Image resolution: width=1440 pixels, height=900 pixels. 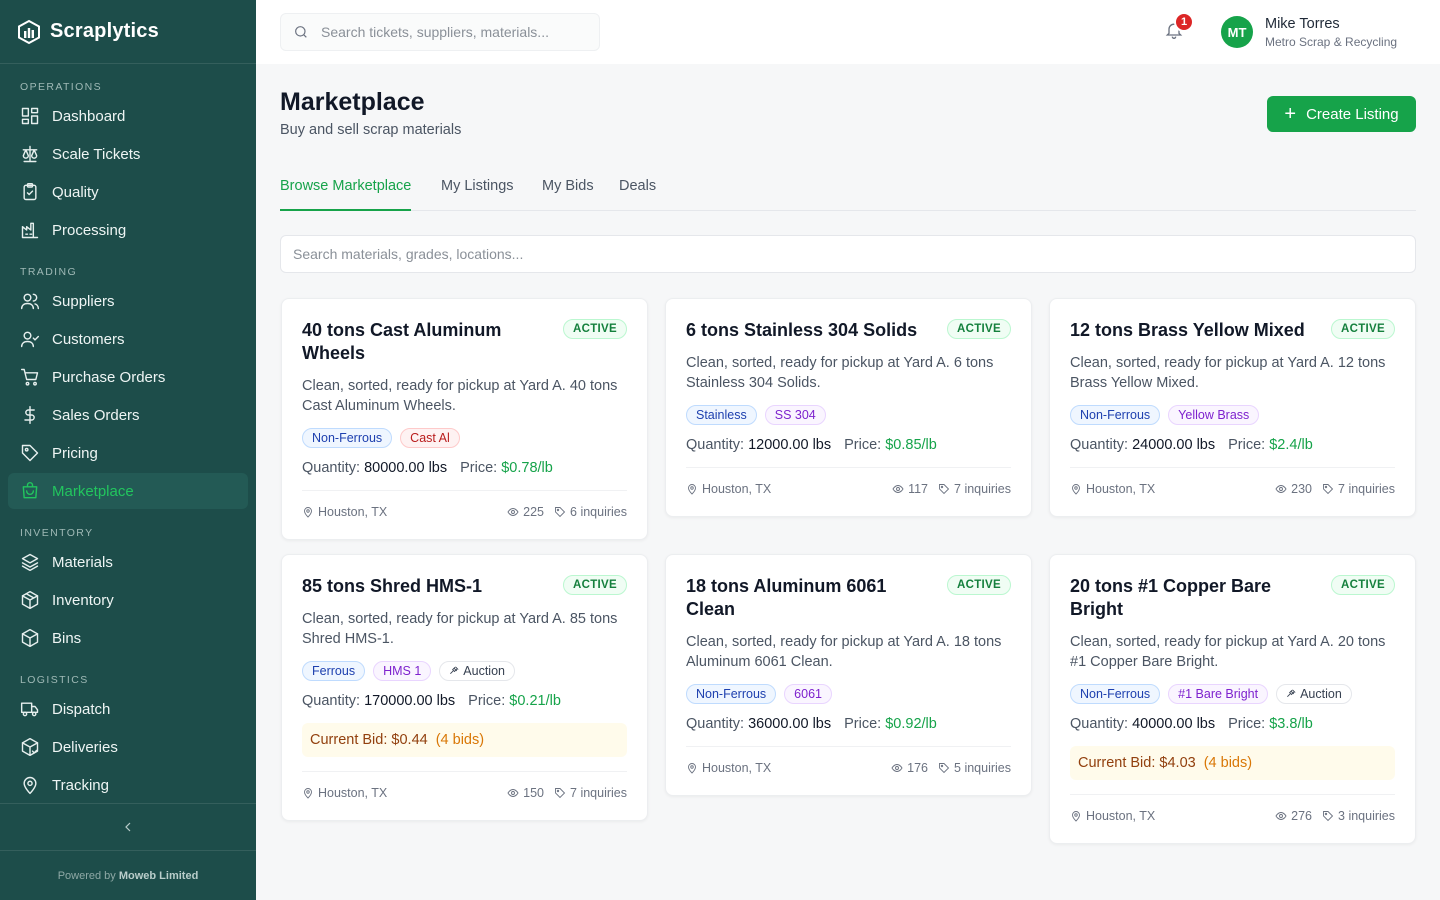 I want to click on price-value: $0.92/lb, so click(x=911, y=724).